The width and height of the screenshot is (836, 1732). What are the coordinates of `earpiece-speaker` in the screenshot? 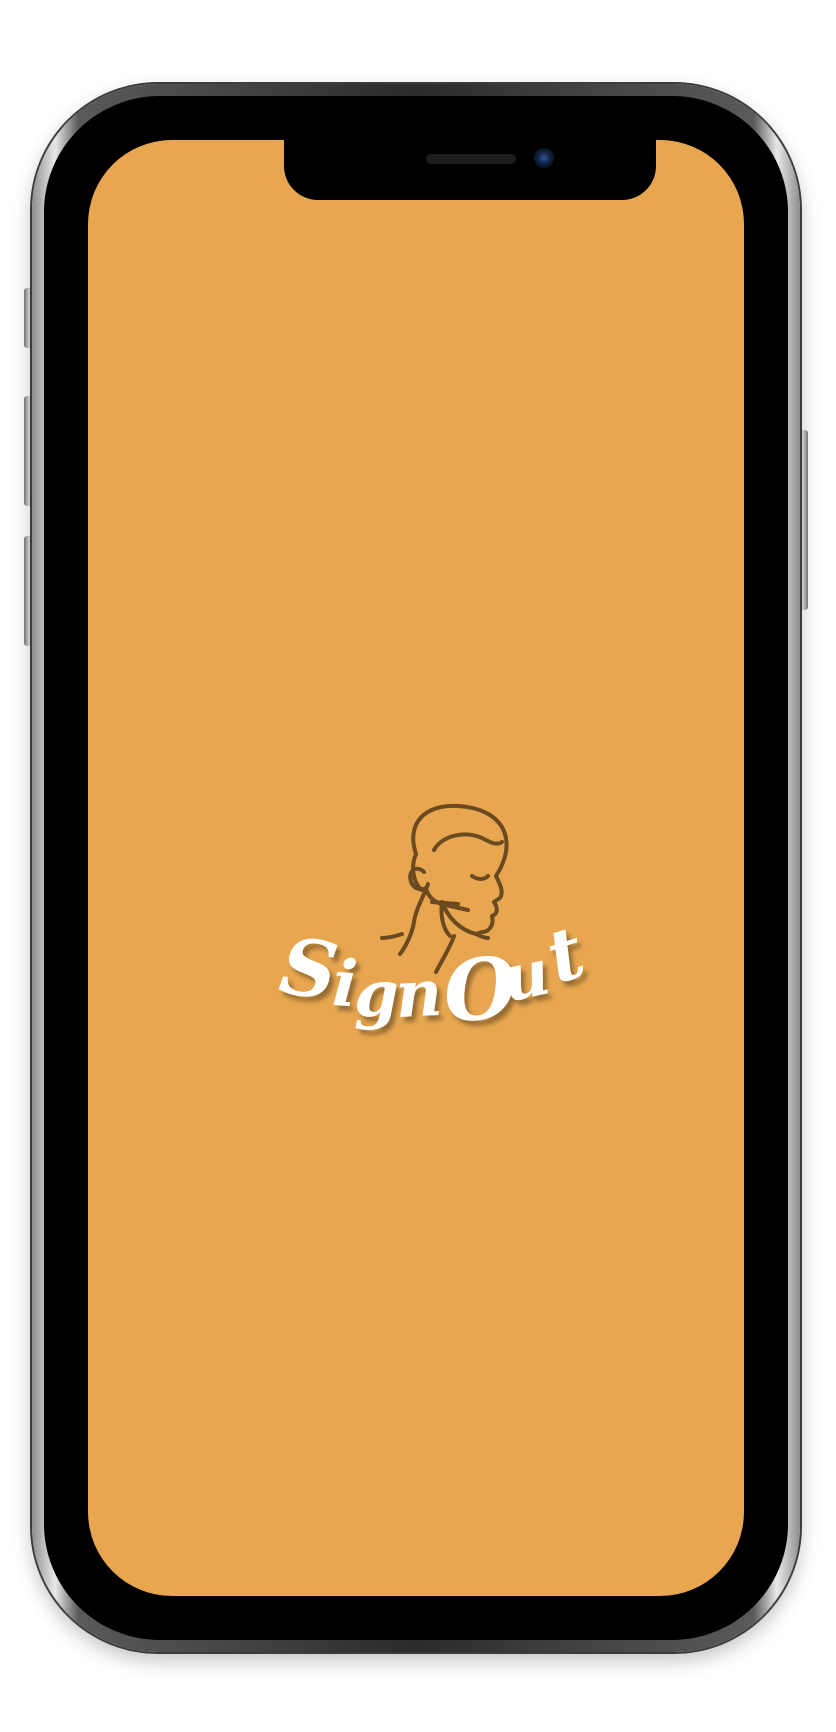 It's located at (471, 159).